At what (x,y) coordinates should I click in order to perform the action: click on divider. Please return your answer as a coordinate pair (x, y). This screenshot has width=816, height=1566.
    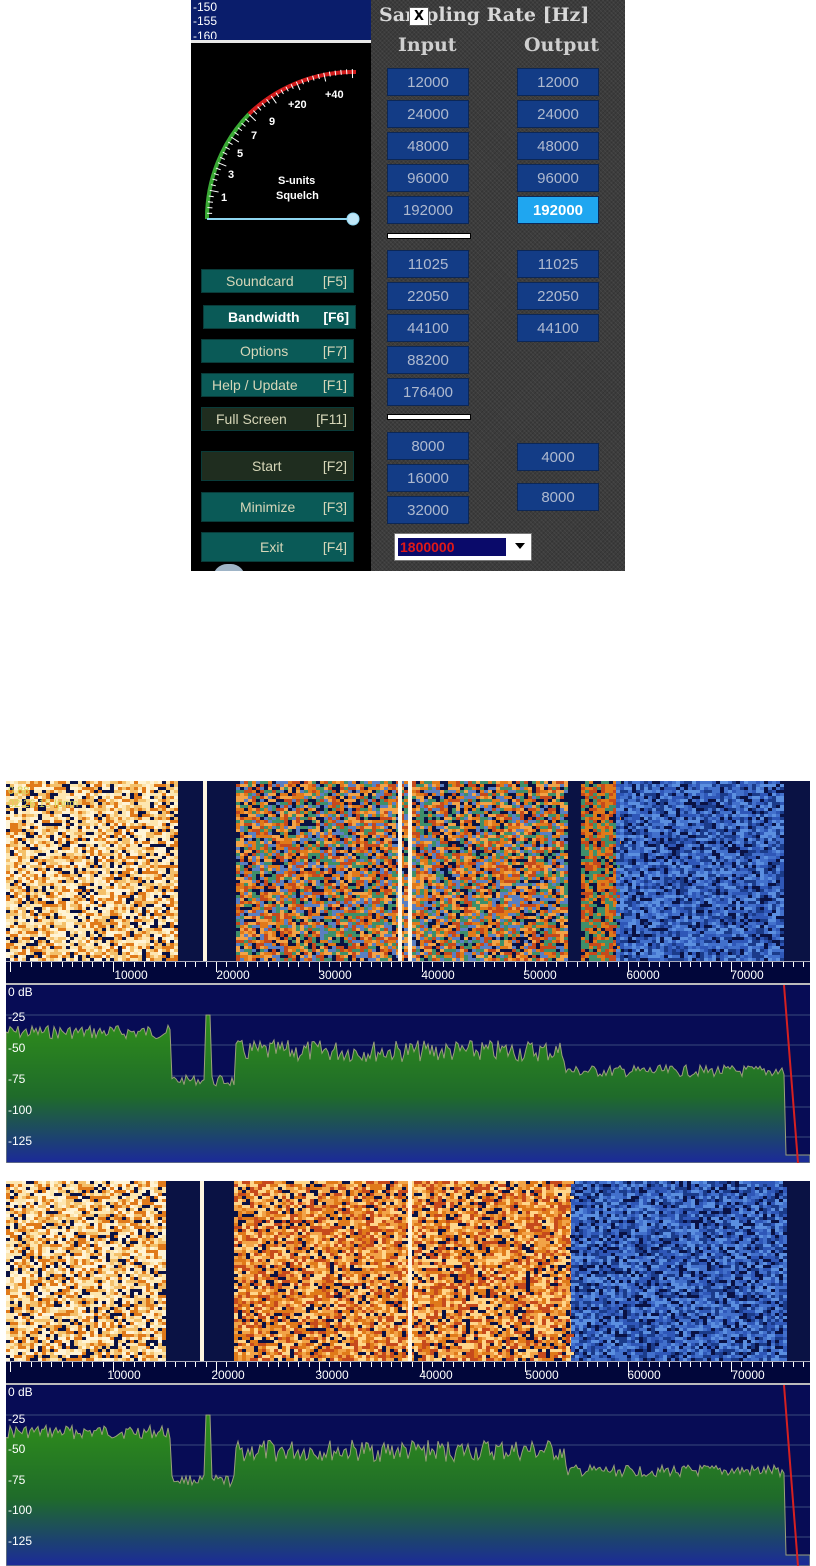
    Looking at the image, I should click on (281, 41).